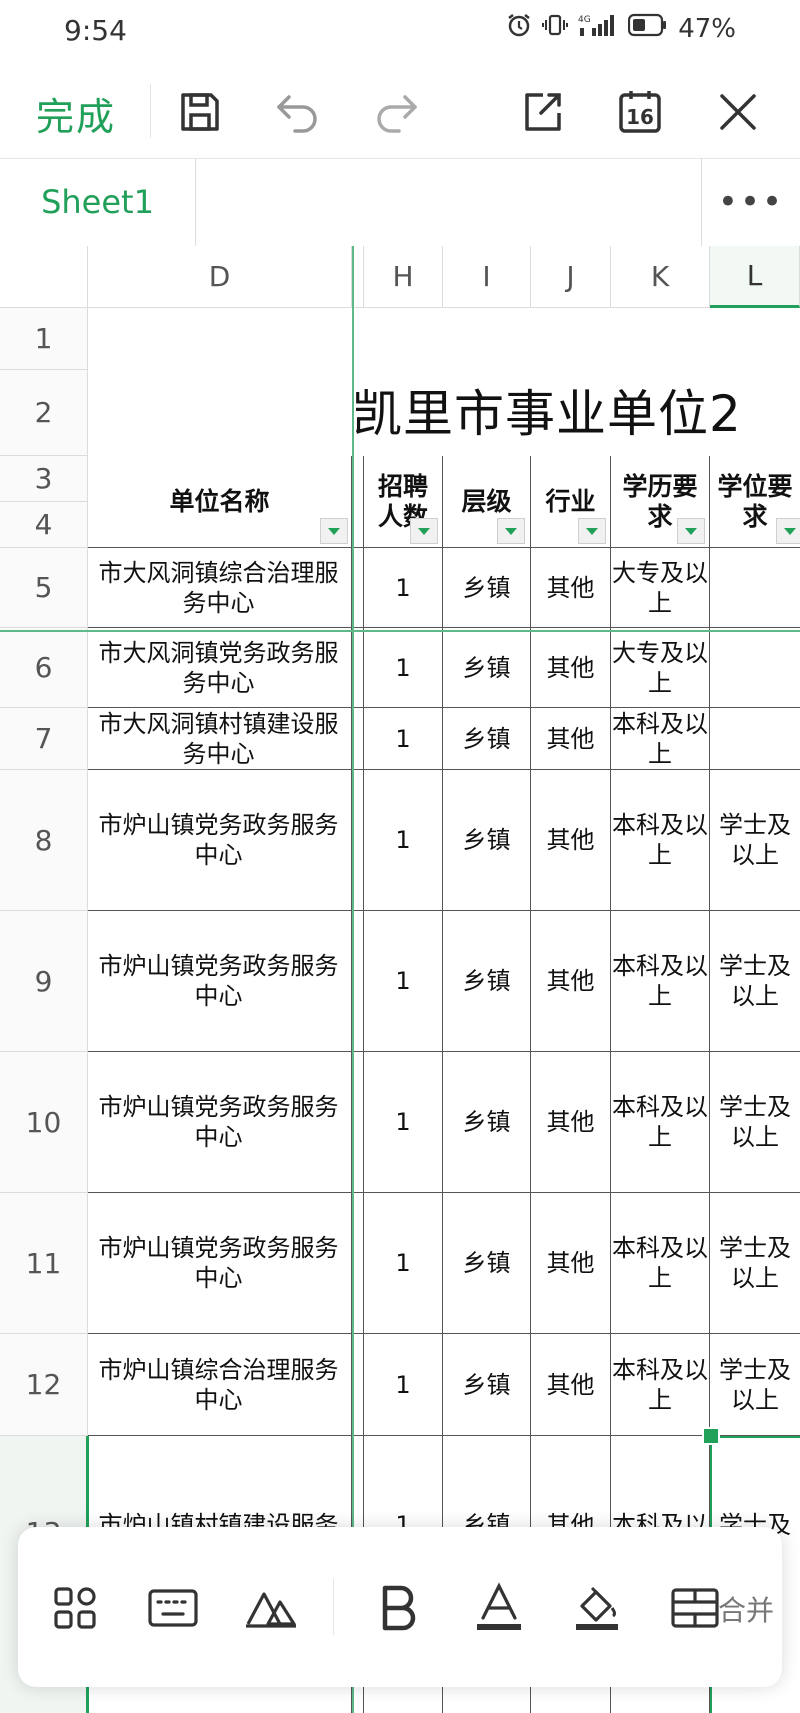  What do you see at coordinates (660, 668) in the screenshot?
I see `cell-k-row-6: 大专及以上` at bounding box center [660, 668].